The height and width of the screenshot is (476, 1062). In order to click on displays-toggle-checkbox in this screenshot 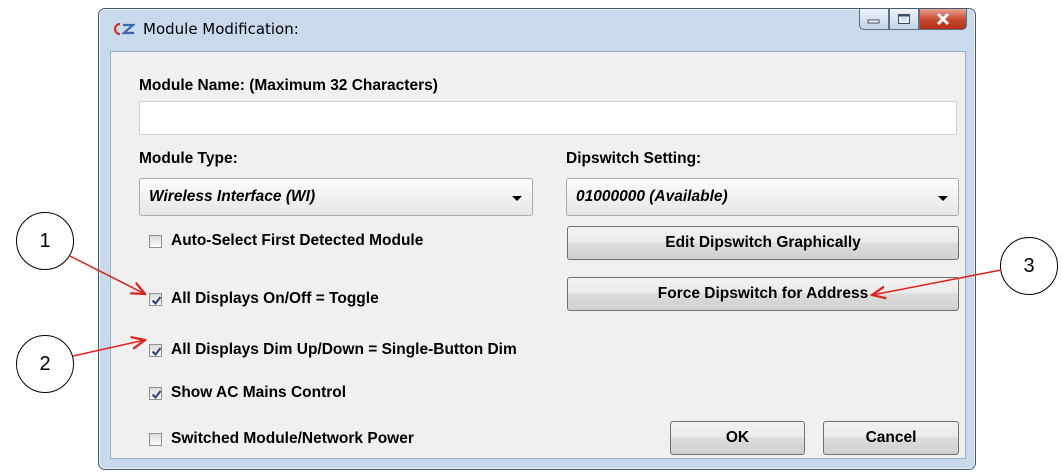, I will do `click(155, 299)`.